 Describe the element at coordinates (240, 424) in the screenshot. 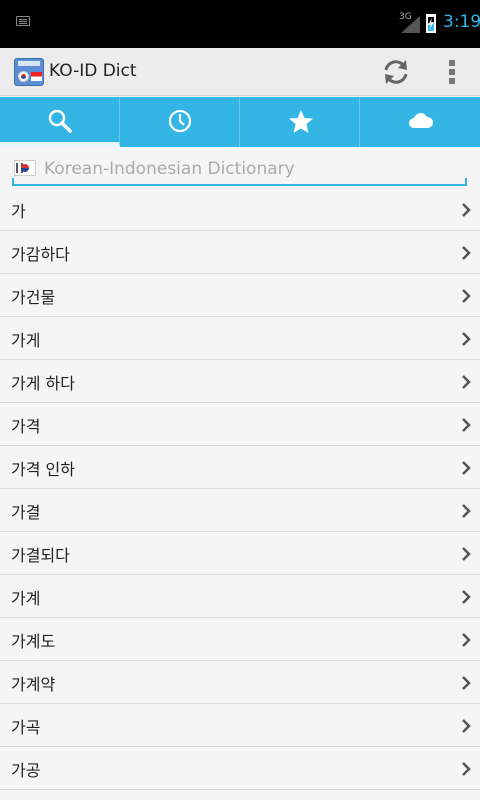

I see `list-item: 가격` at that location.